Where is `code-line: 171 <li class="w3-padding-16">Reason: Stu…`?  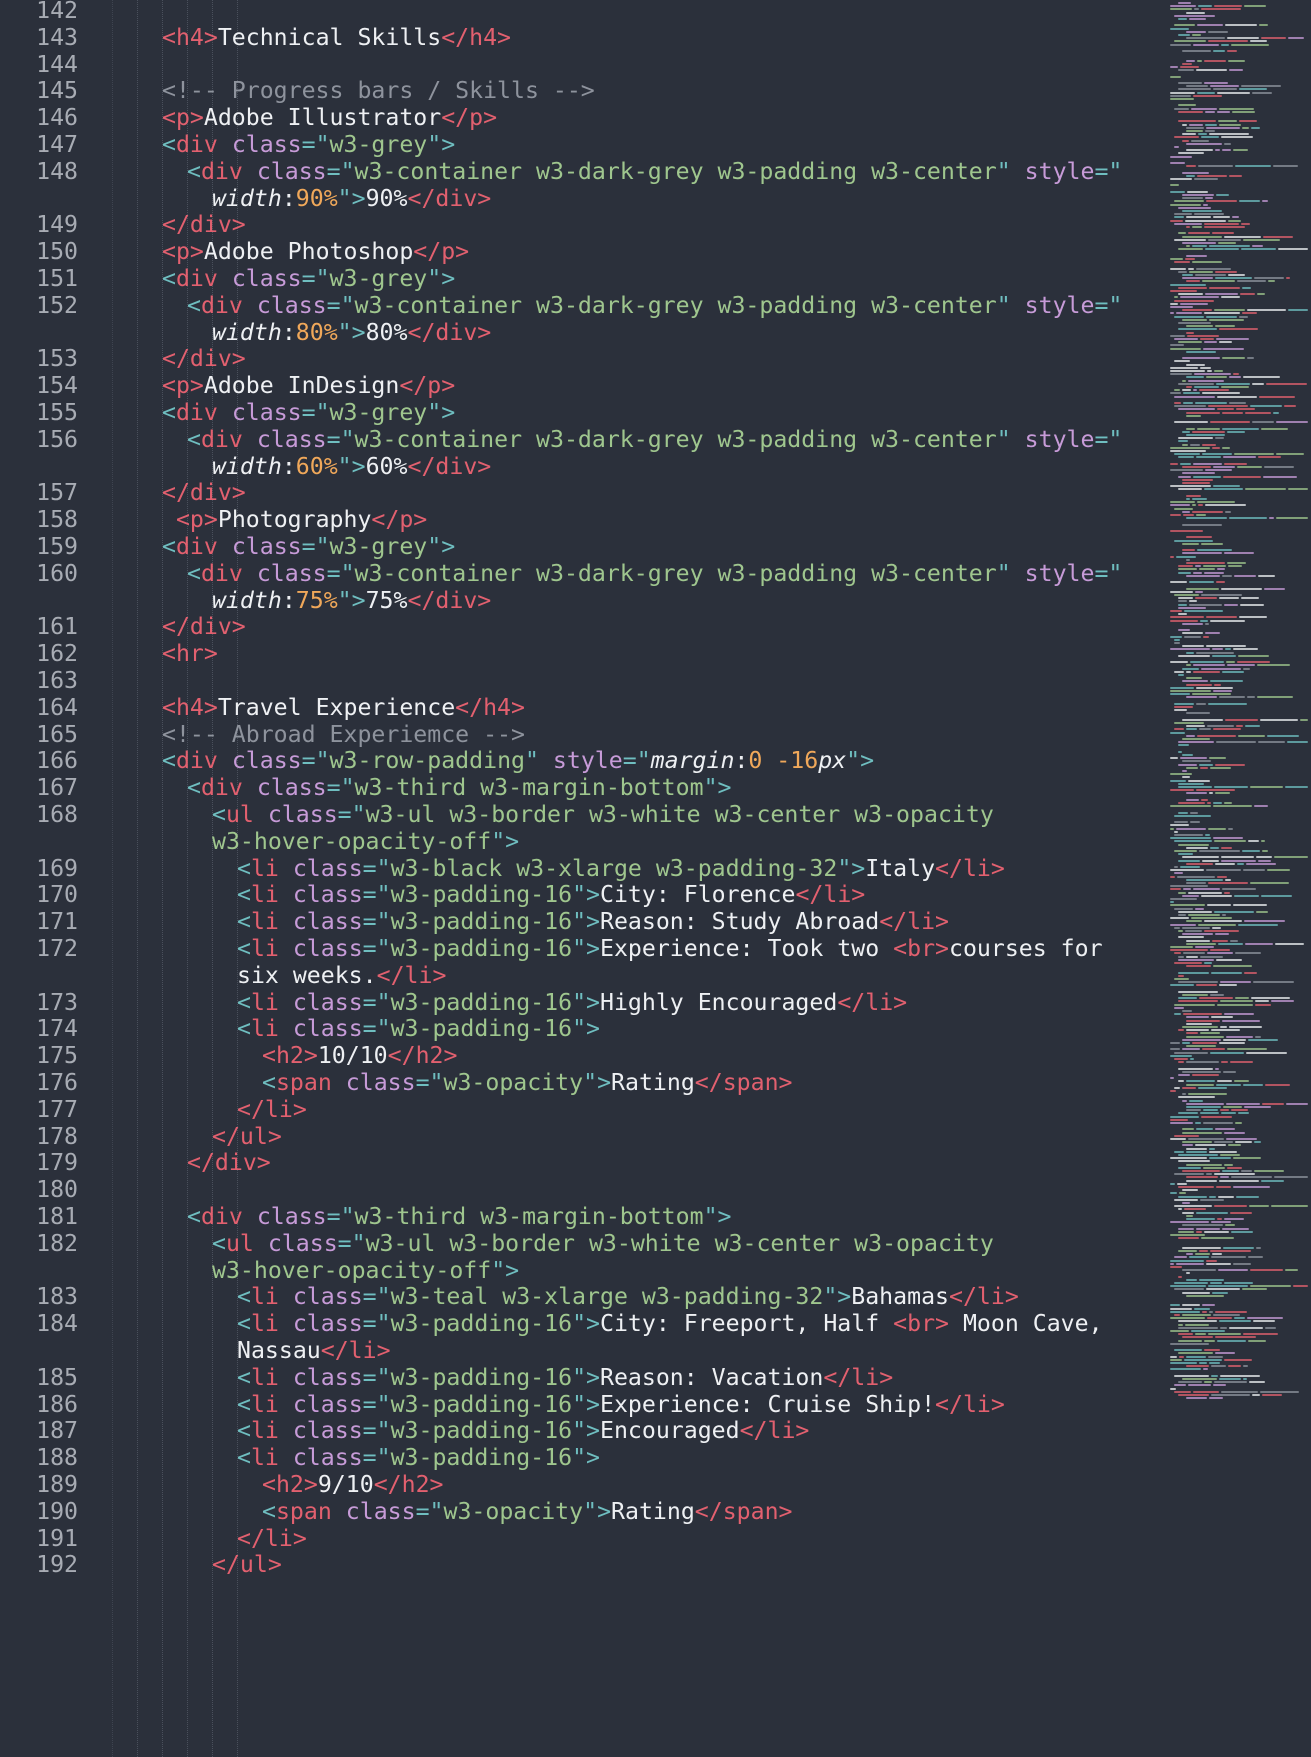 code-line: 171 <li class="w3-padding-16">Reason: Stu… is located at coordinates (582, 922).